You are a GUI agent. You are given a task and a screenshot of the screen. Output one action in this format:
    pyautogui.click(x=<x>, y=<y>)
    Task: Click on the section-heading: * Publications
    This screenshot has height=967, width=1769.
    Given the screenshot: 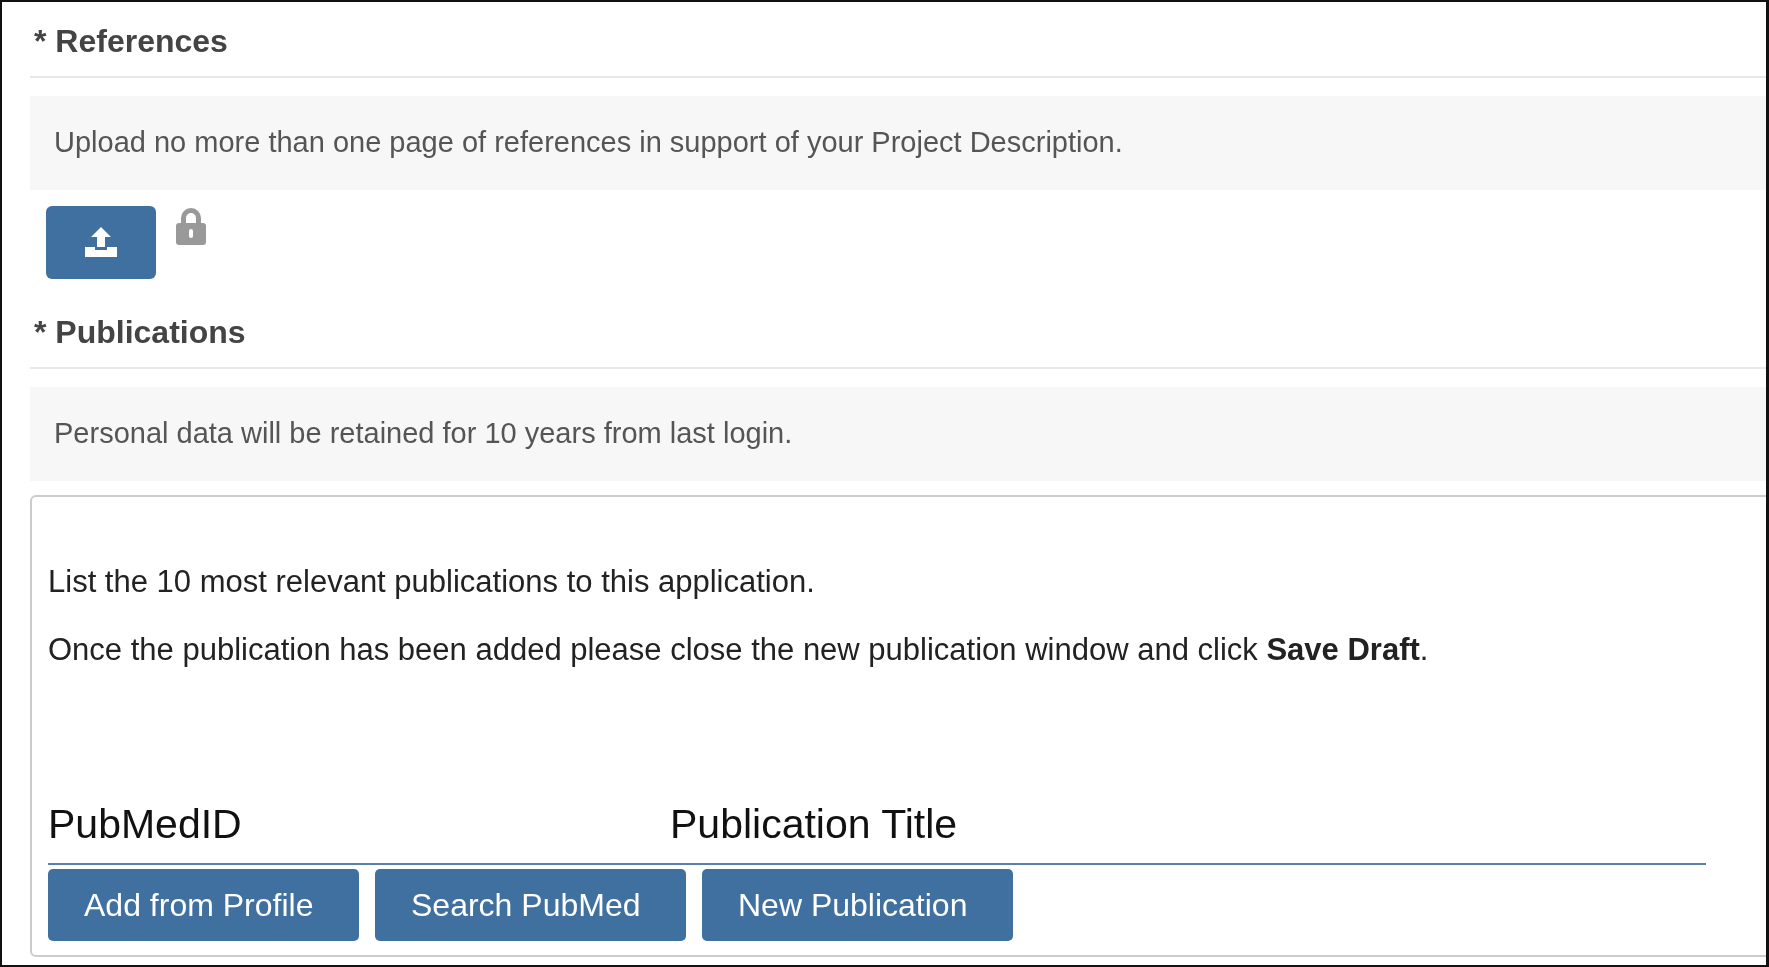 What is the action you would take?
    pyautogui.click(x=898, y=331)
    